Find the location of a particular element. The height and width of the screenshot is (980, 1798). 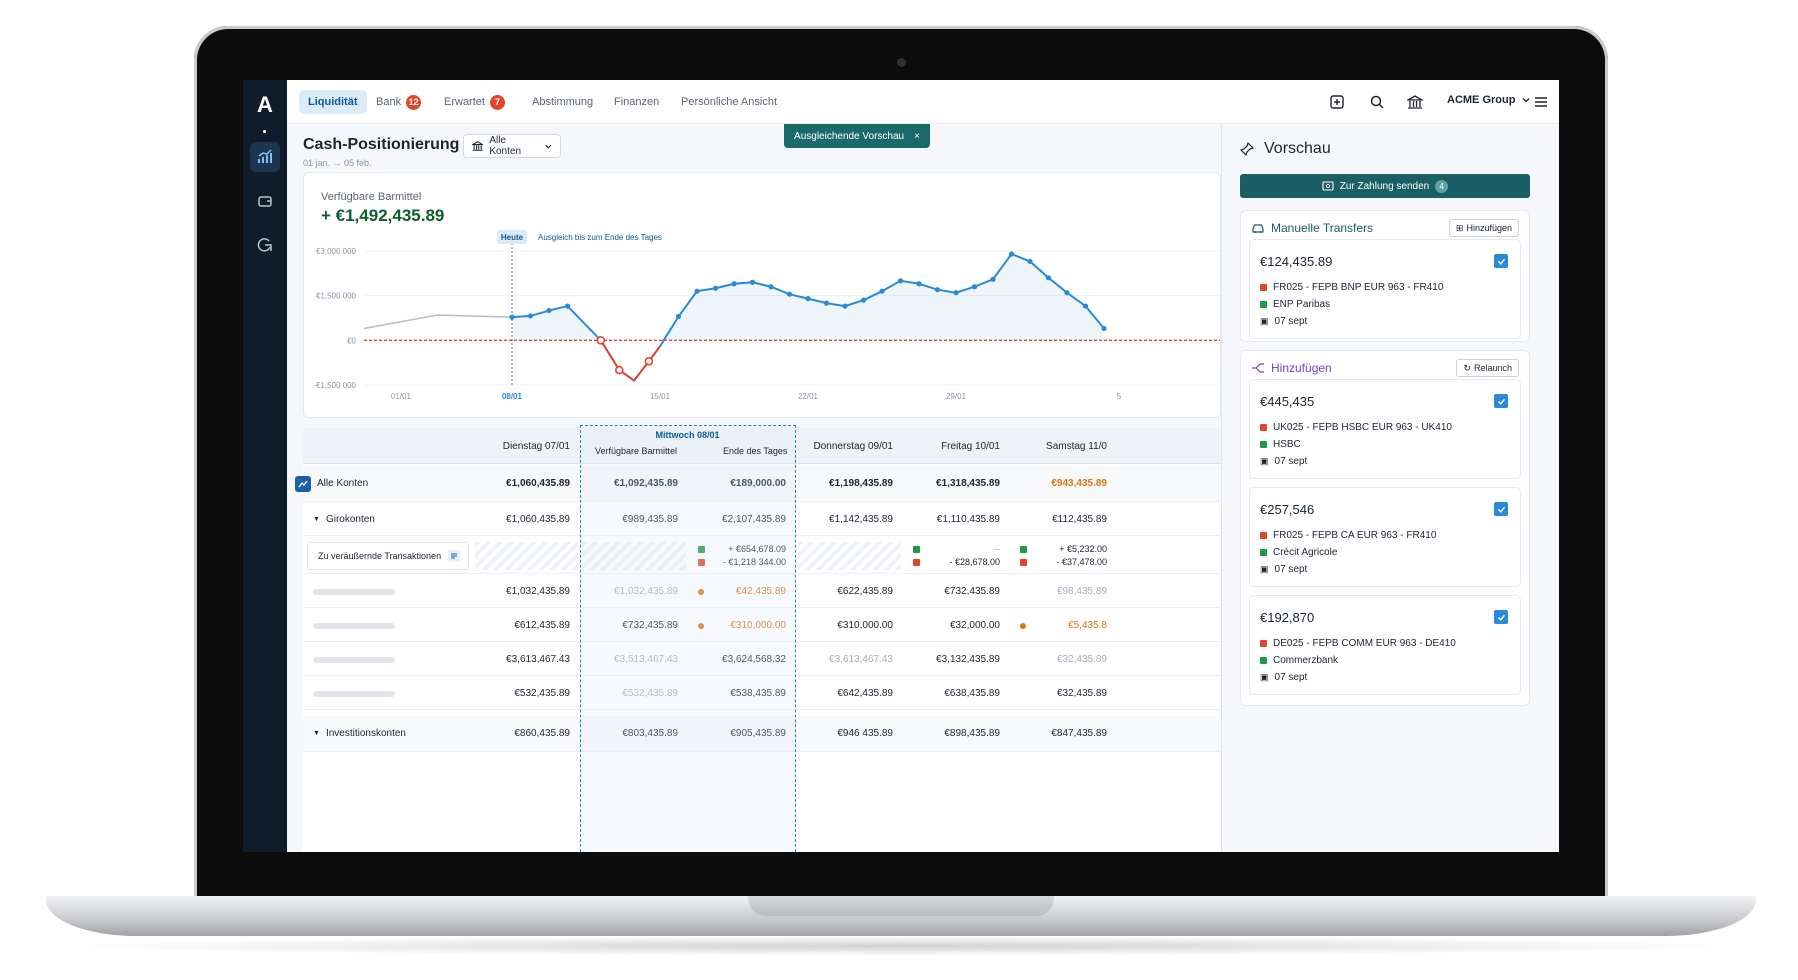

y-tick-label: €0 is located at coordinates (351, 340).